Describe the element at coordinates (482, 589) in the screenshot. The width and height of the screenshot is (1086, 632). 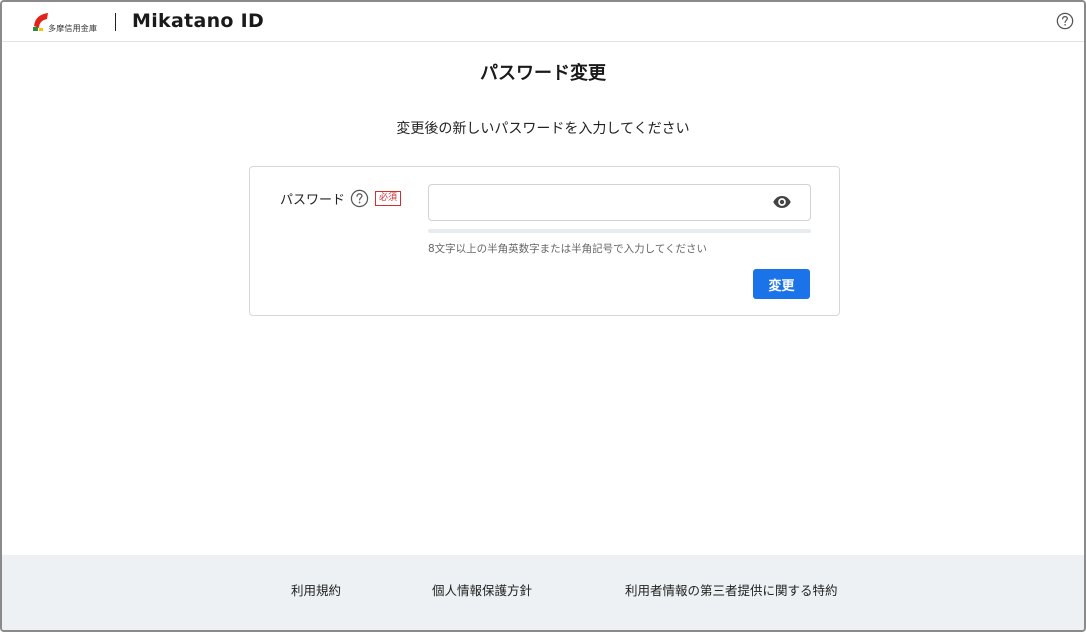
I see `footer-link-privacy: 個人情報保護方針` at that location.